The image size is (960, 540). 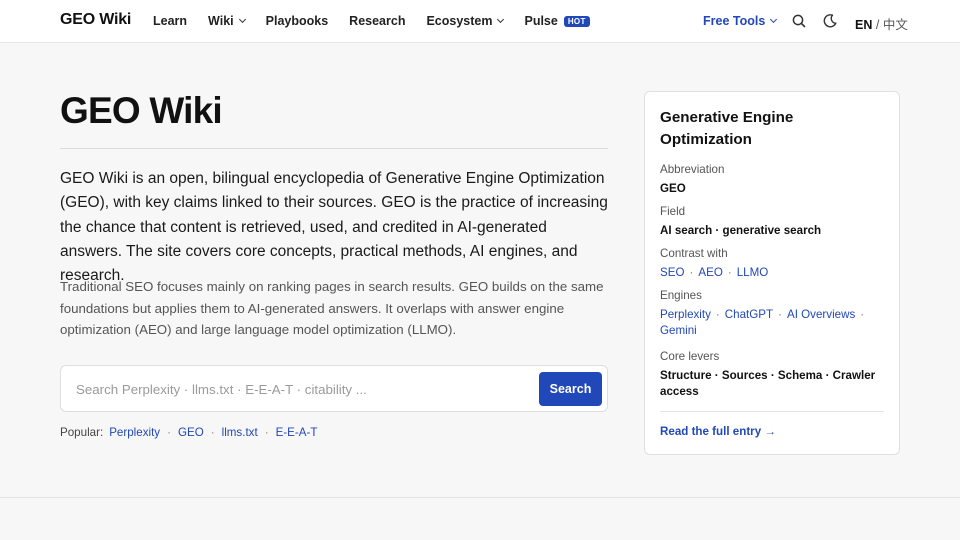 What do you see at coordinates (772, 411) in the screenshot?
I see `infobox-divider` at bounding box center [772, 411].